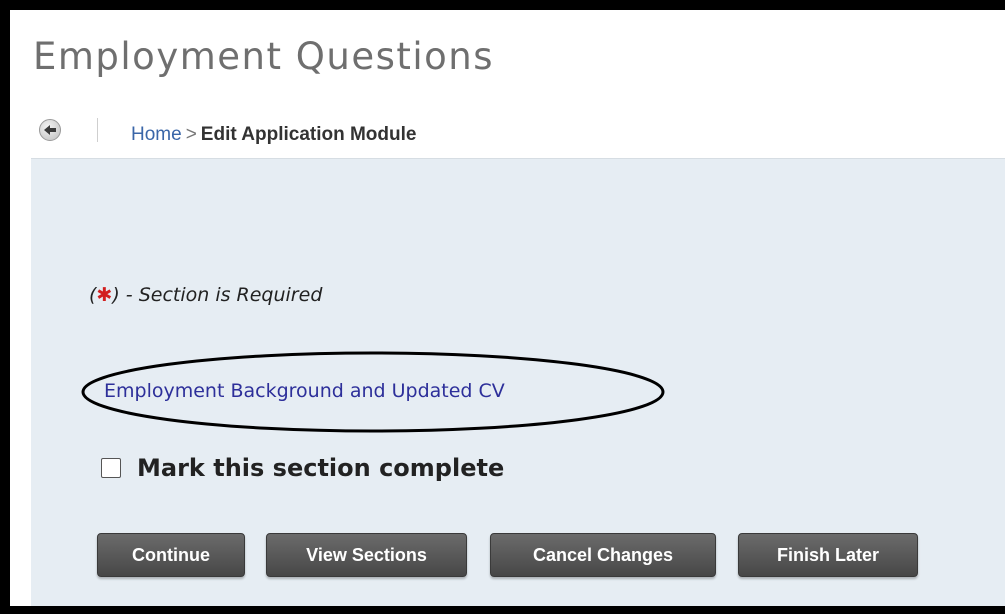 Image resolution: width=1005 pixels, height=614 pixels. I want to click on page-title: Employment Questions, so click(264, 56).